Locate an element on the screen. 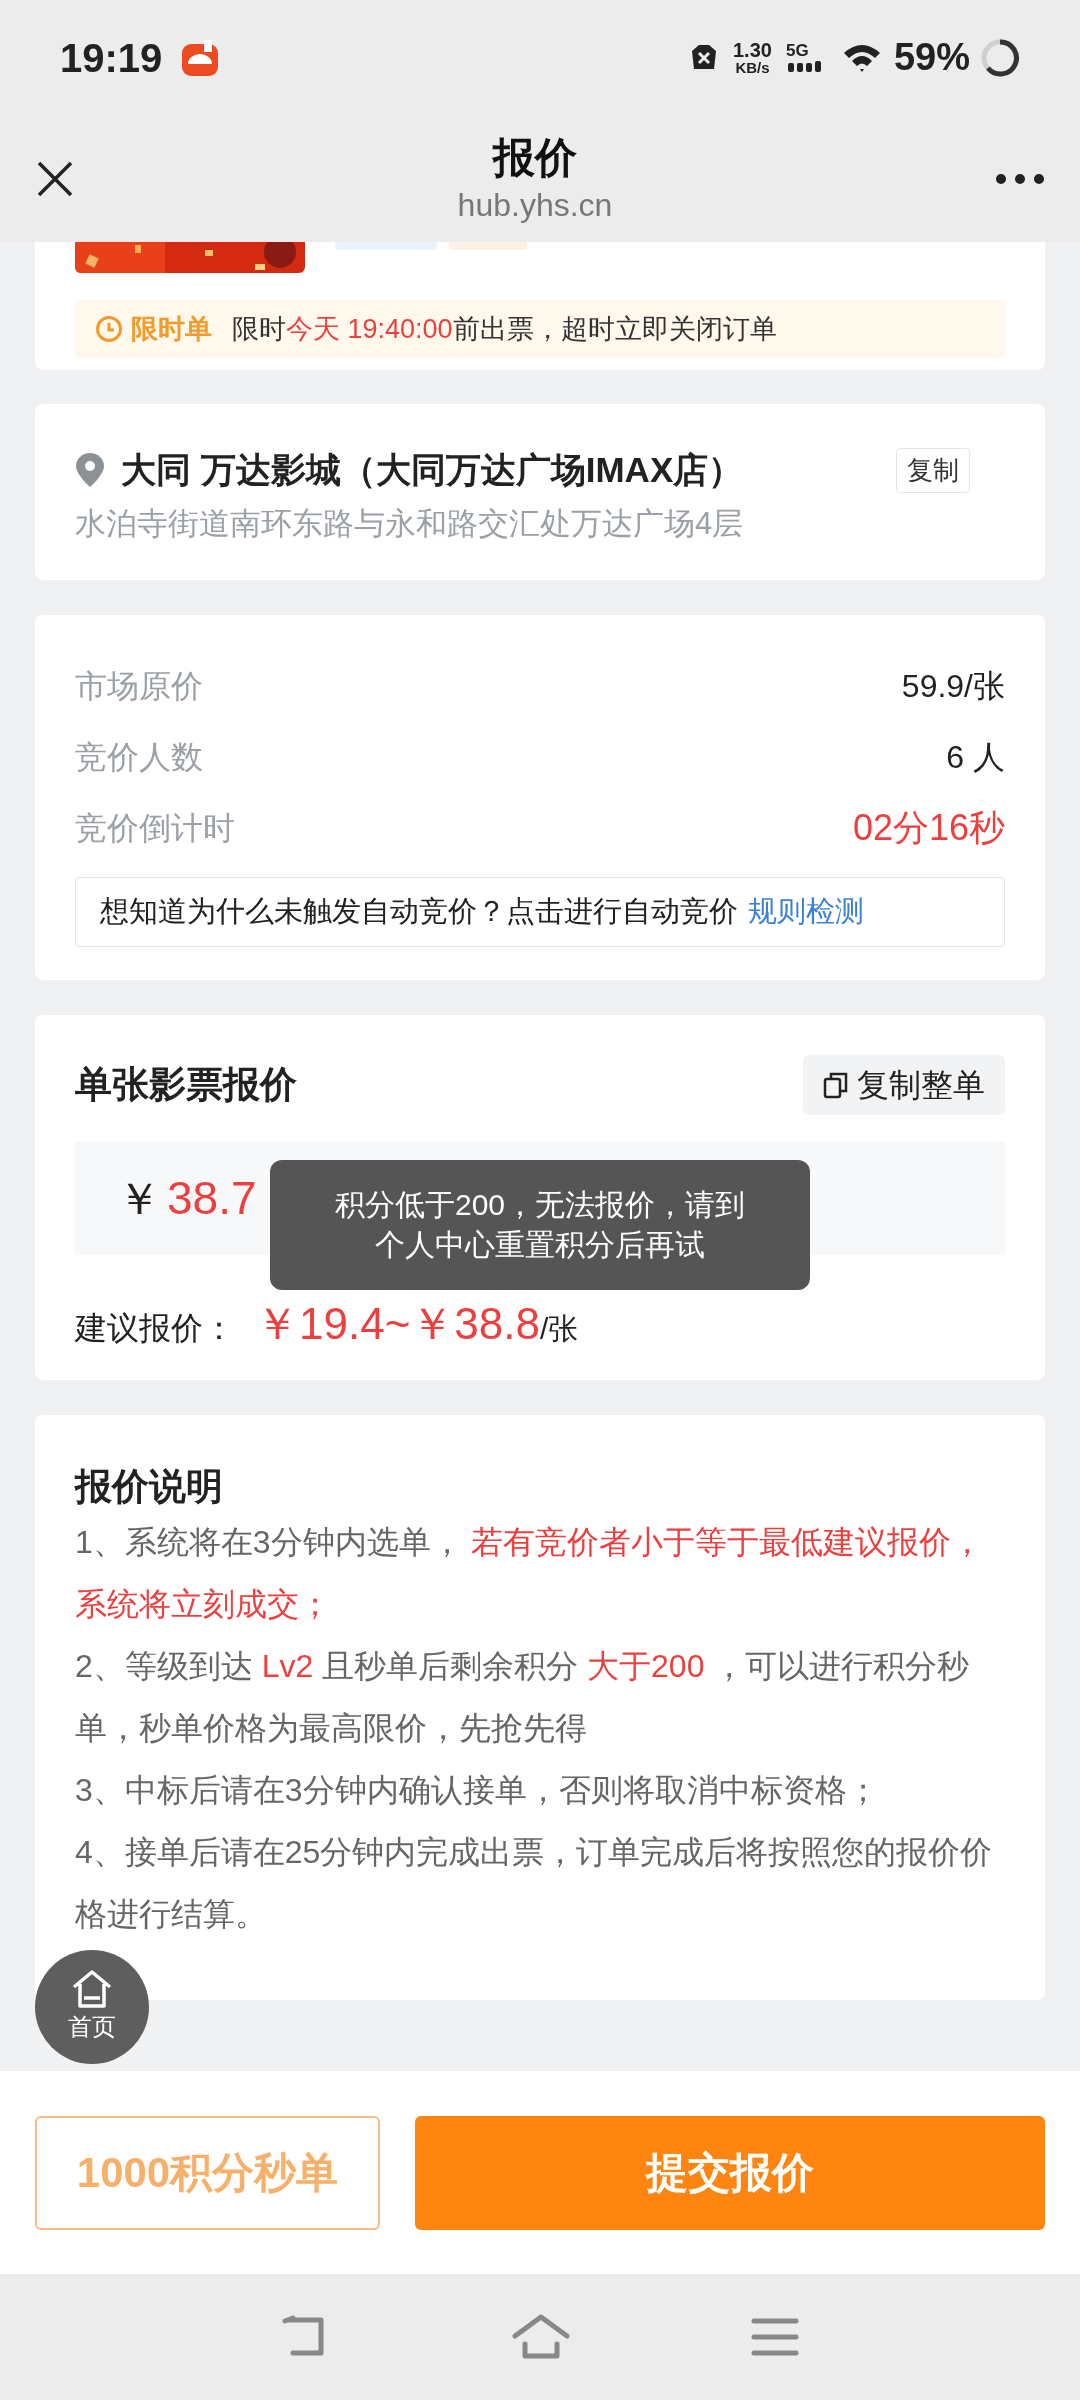 This screenshot has height=2400, width=1080. suggested-label: 建议报价： is located at coordinates (155, 1328).